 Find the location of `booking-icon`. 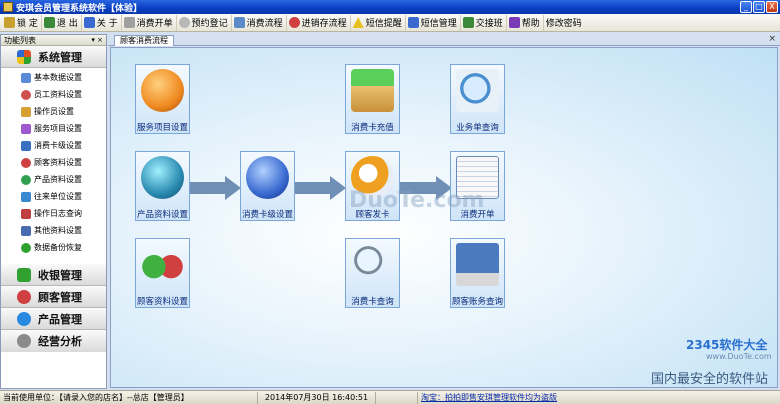

booking-icon is located at coordinates (184, 22).